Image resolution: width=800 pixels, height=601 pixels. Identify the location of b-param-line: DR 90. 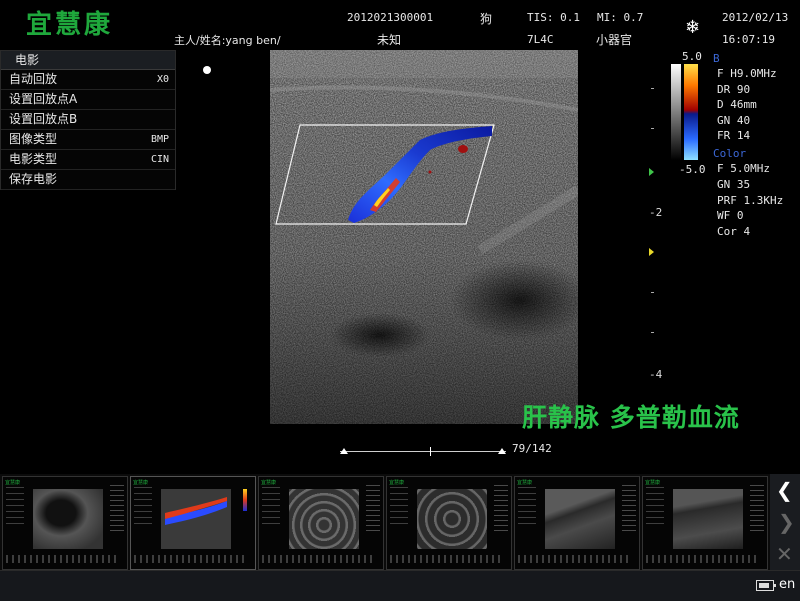
(734, 89).